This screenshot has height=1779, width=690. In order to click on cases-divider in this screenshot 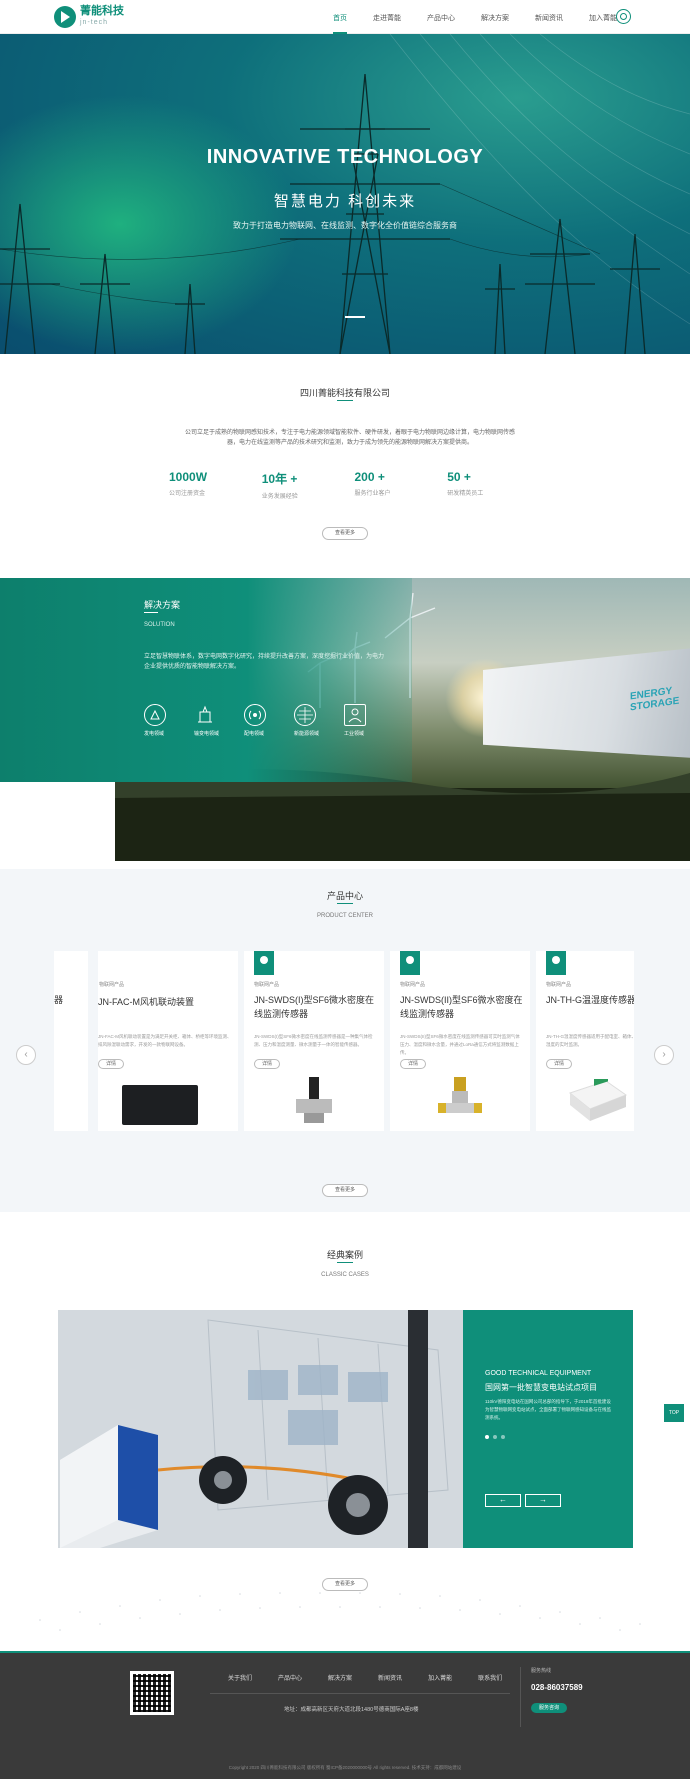, I will do `click(345, 1262)`.